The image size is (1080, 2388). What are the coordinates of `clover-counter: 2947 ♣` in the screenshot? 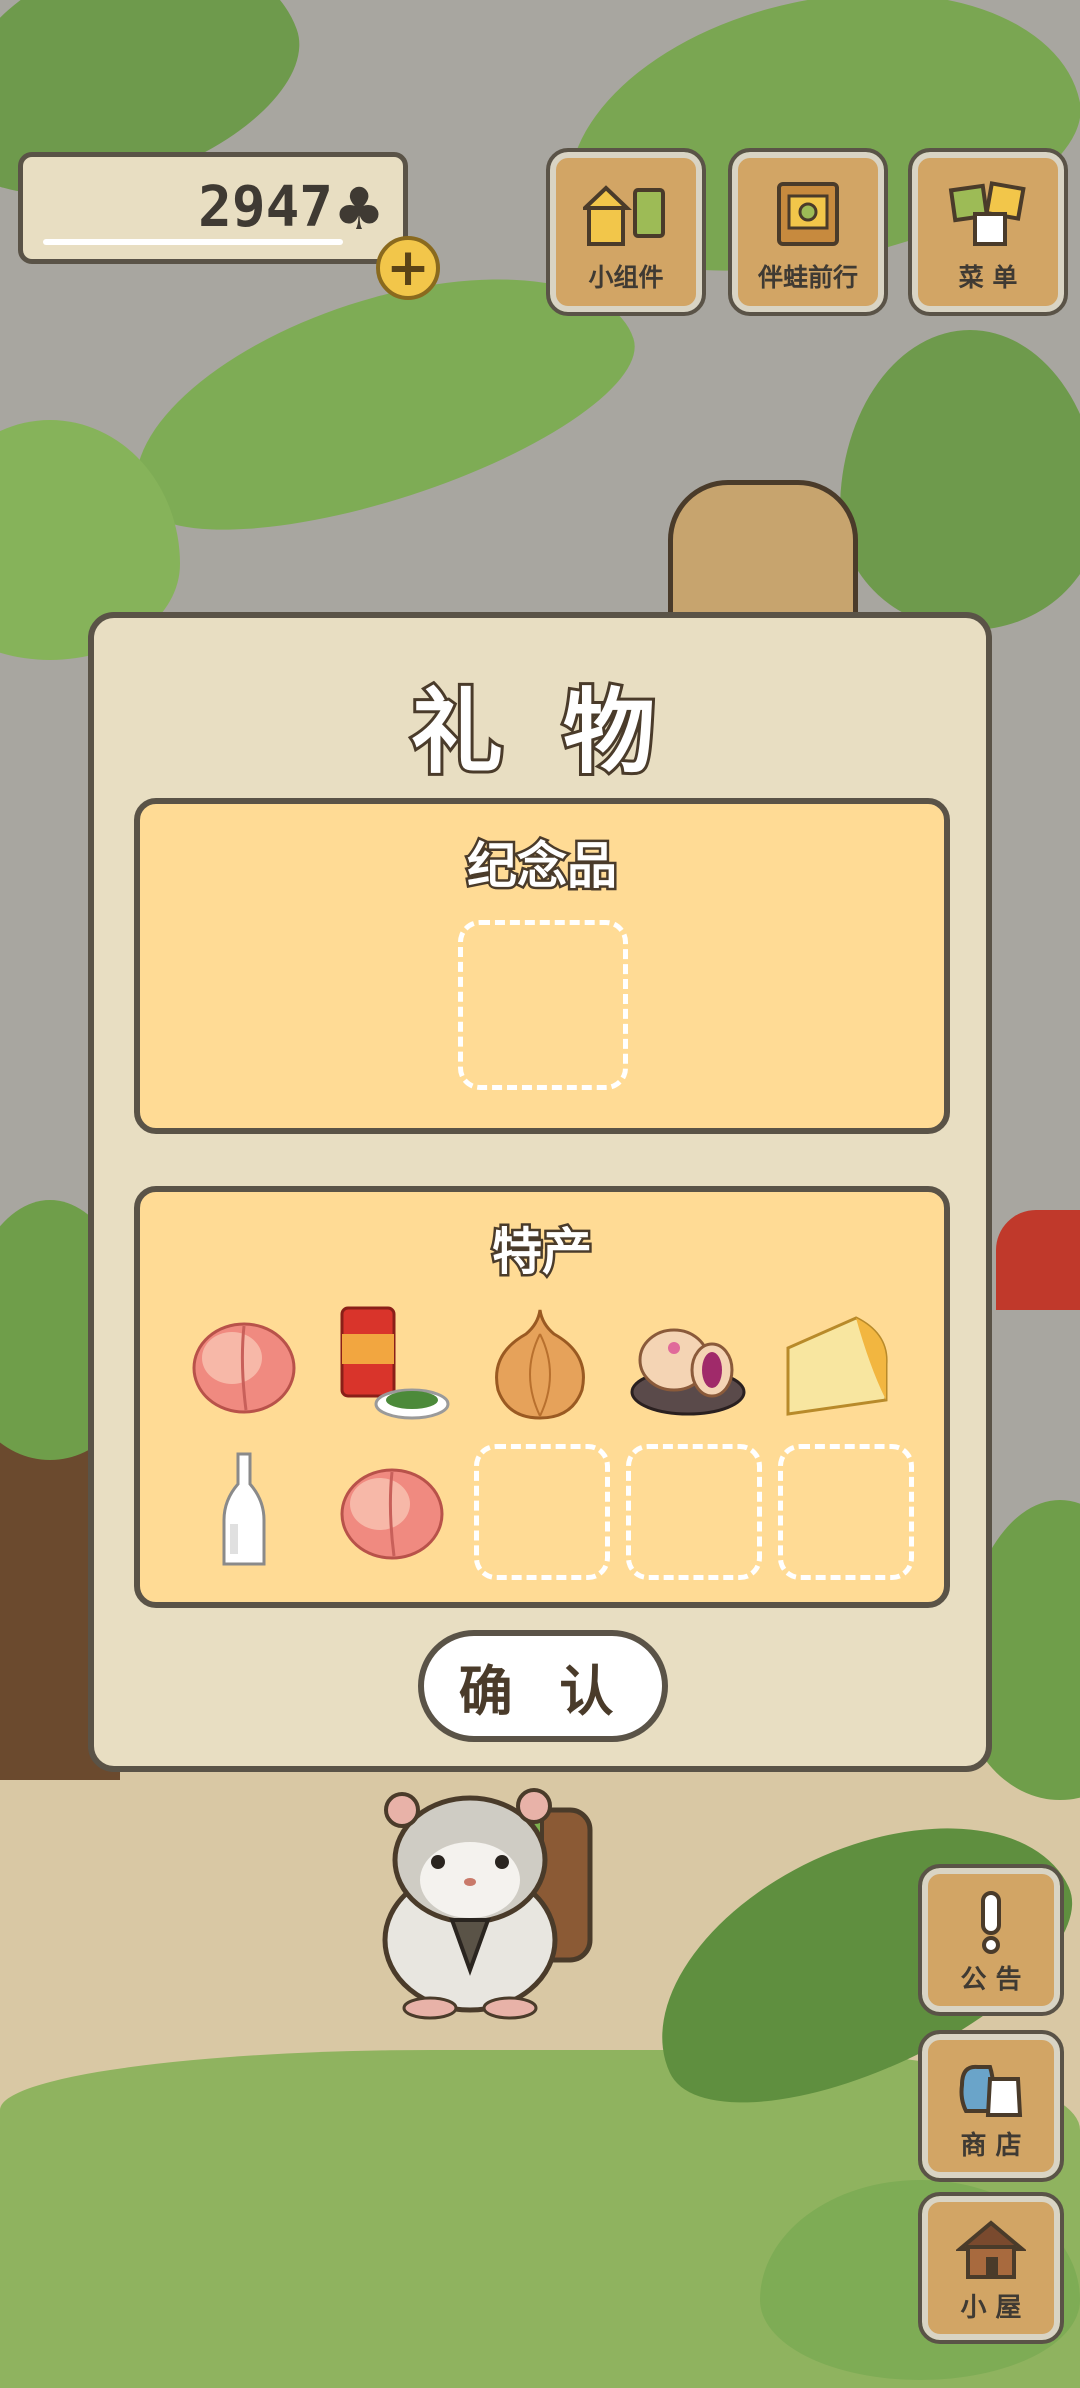 It's located at (213, 208).